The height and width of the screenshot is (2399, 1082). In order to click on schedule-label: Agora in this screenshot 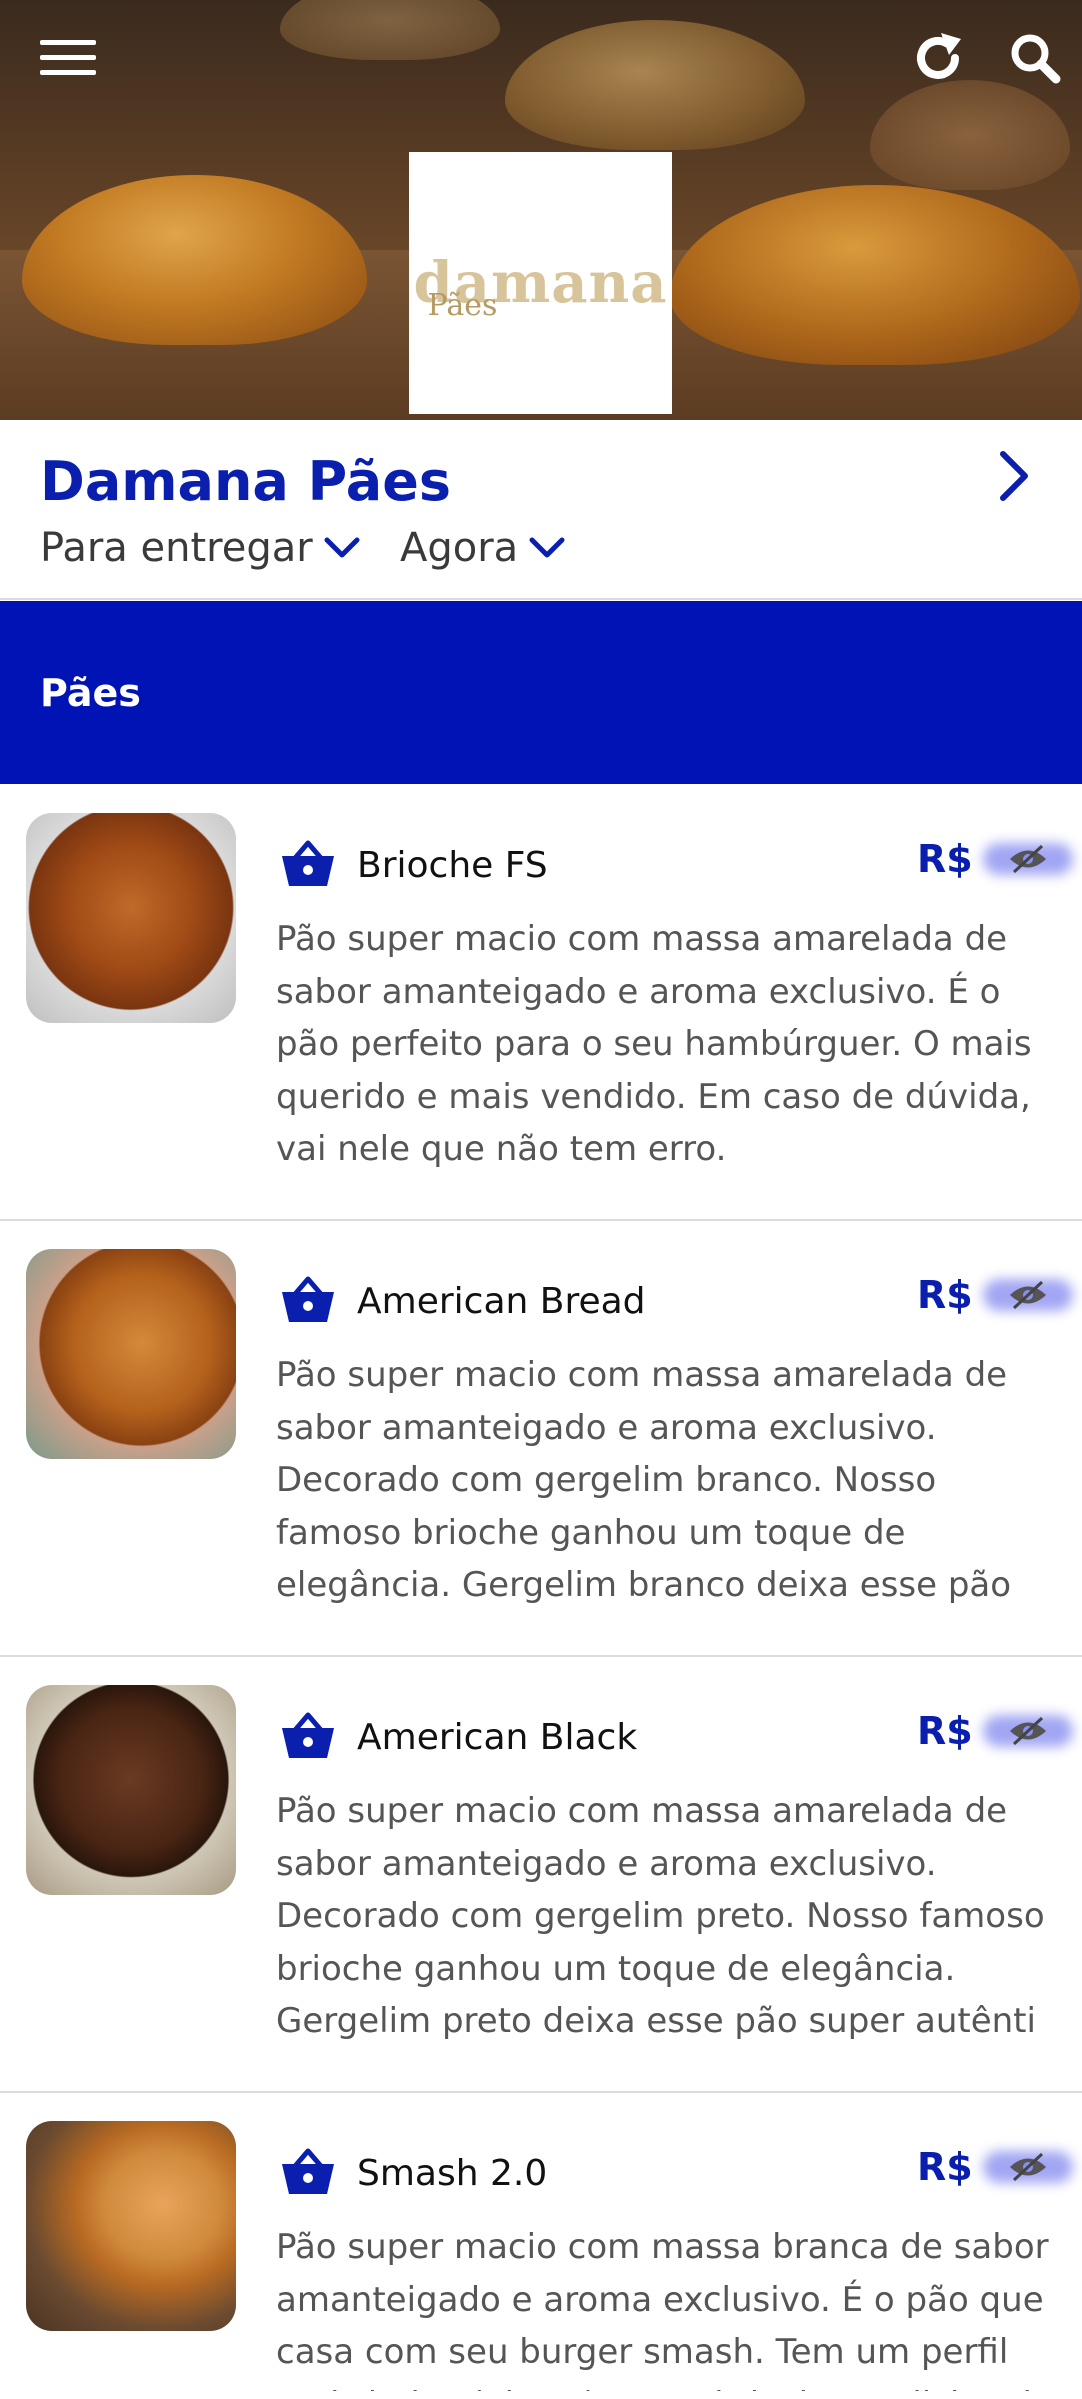, I will do `click(459, 548)`.